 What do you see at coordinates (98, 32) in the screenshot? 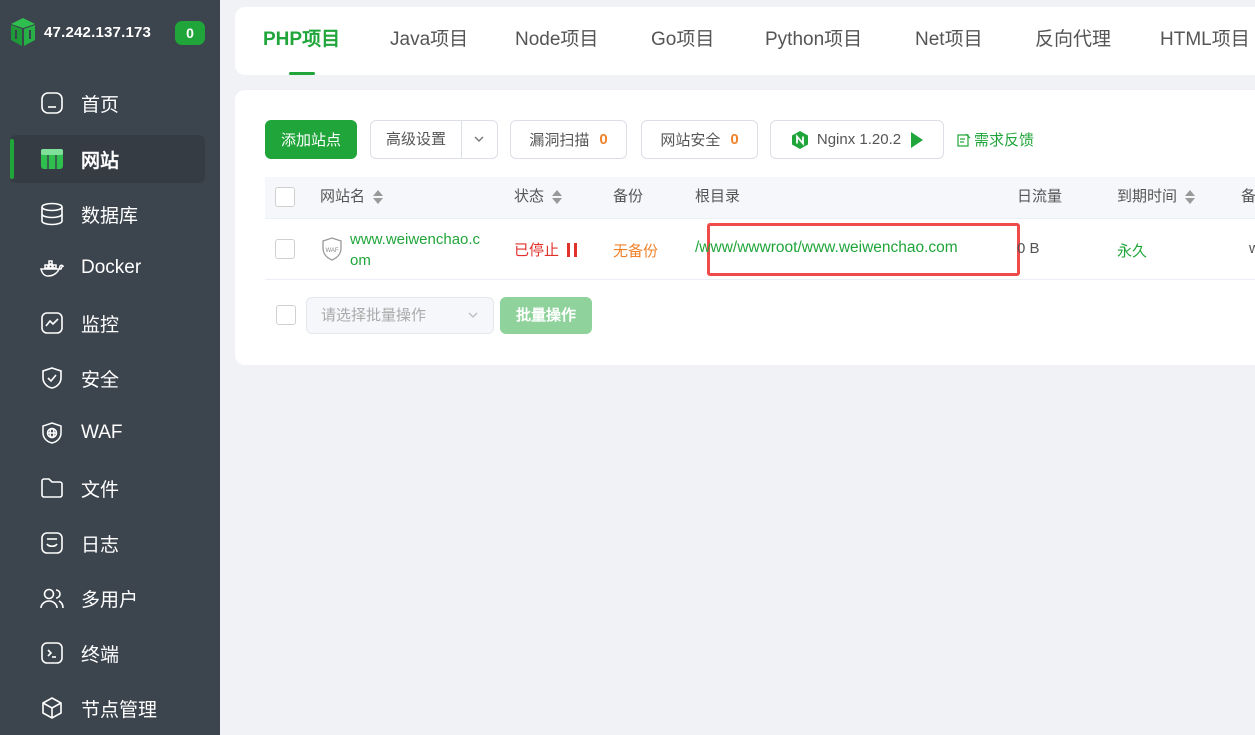
I see `server-ip: 47.242.137.173` at bounding box center [98, 32].